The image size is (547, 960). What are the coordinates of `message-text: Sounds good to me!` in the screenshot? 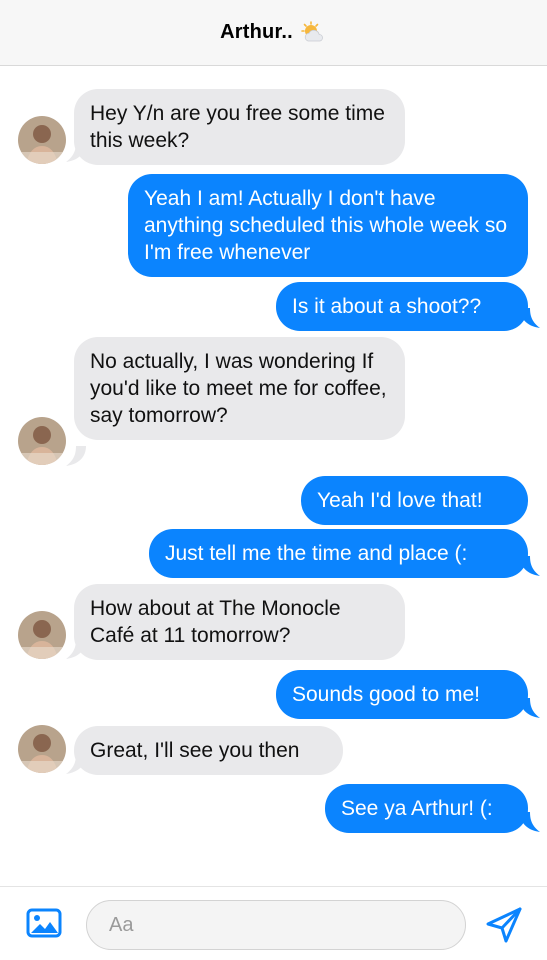 It's located at (386, 694).